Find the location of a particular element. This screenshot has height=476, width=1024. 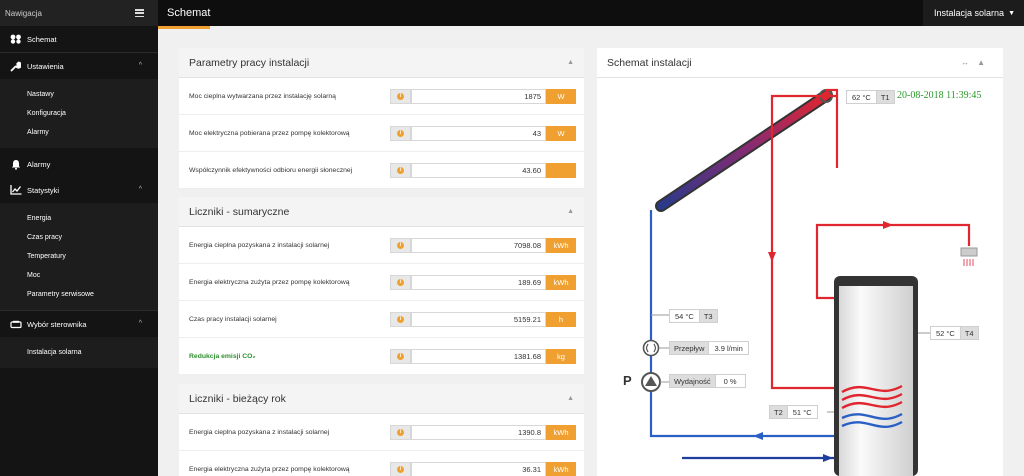

solar-panel-icon is located at coordinates (15, 39).